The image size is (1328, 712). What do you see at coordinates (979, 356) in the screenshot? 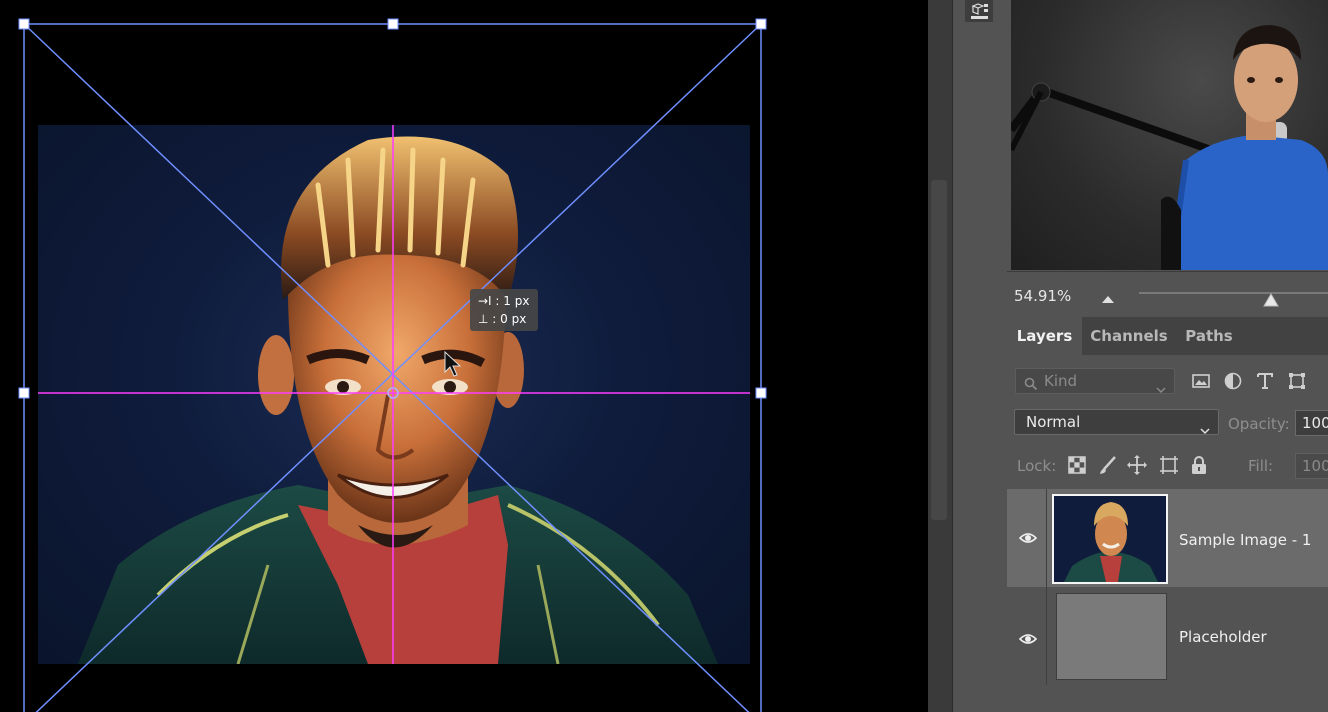
I see `panel-icon-strip` at bounding box center [979, 356].